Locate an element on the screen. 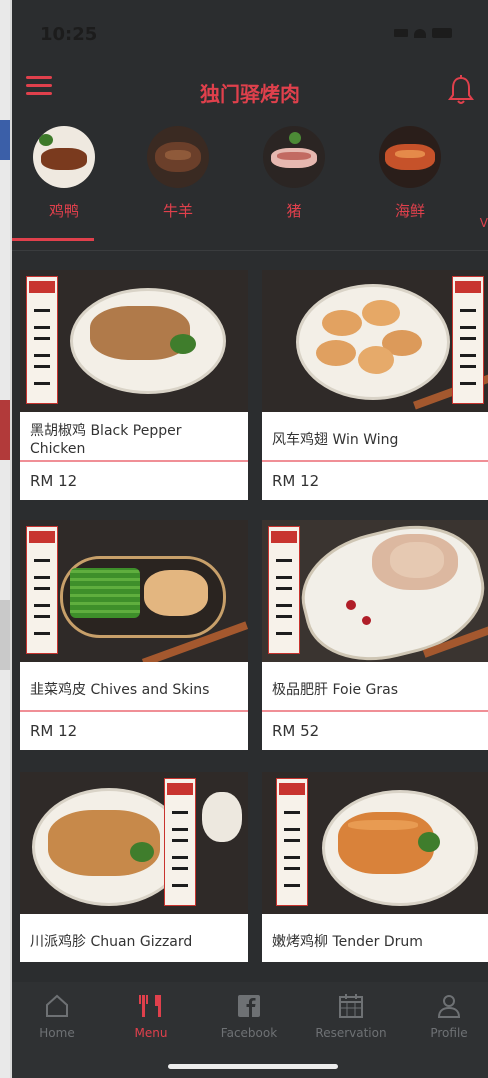  tab-profile: Profile is located at coordinates (446, 1016).